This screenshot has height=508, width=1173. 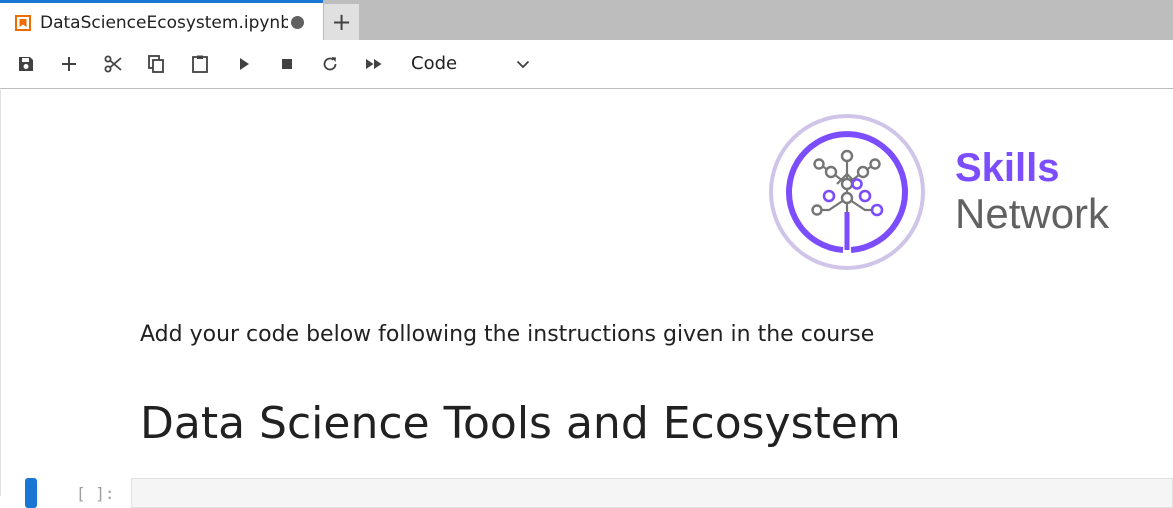 What do you see at coordinates (520, 423) in the screenshot?
I see `notebook-heading: Data Science Tools and Ecosystem` at bounding box center [520, 423].